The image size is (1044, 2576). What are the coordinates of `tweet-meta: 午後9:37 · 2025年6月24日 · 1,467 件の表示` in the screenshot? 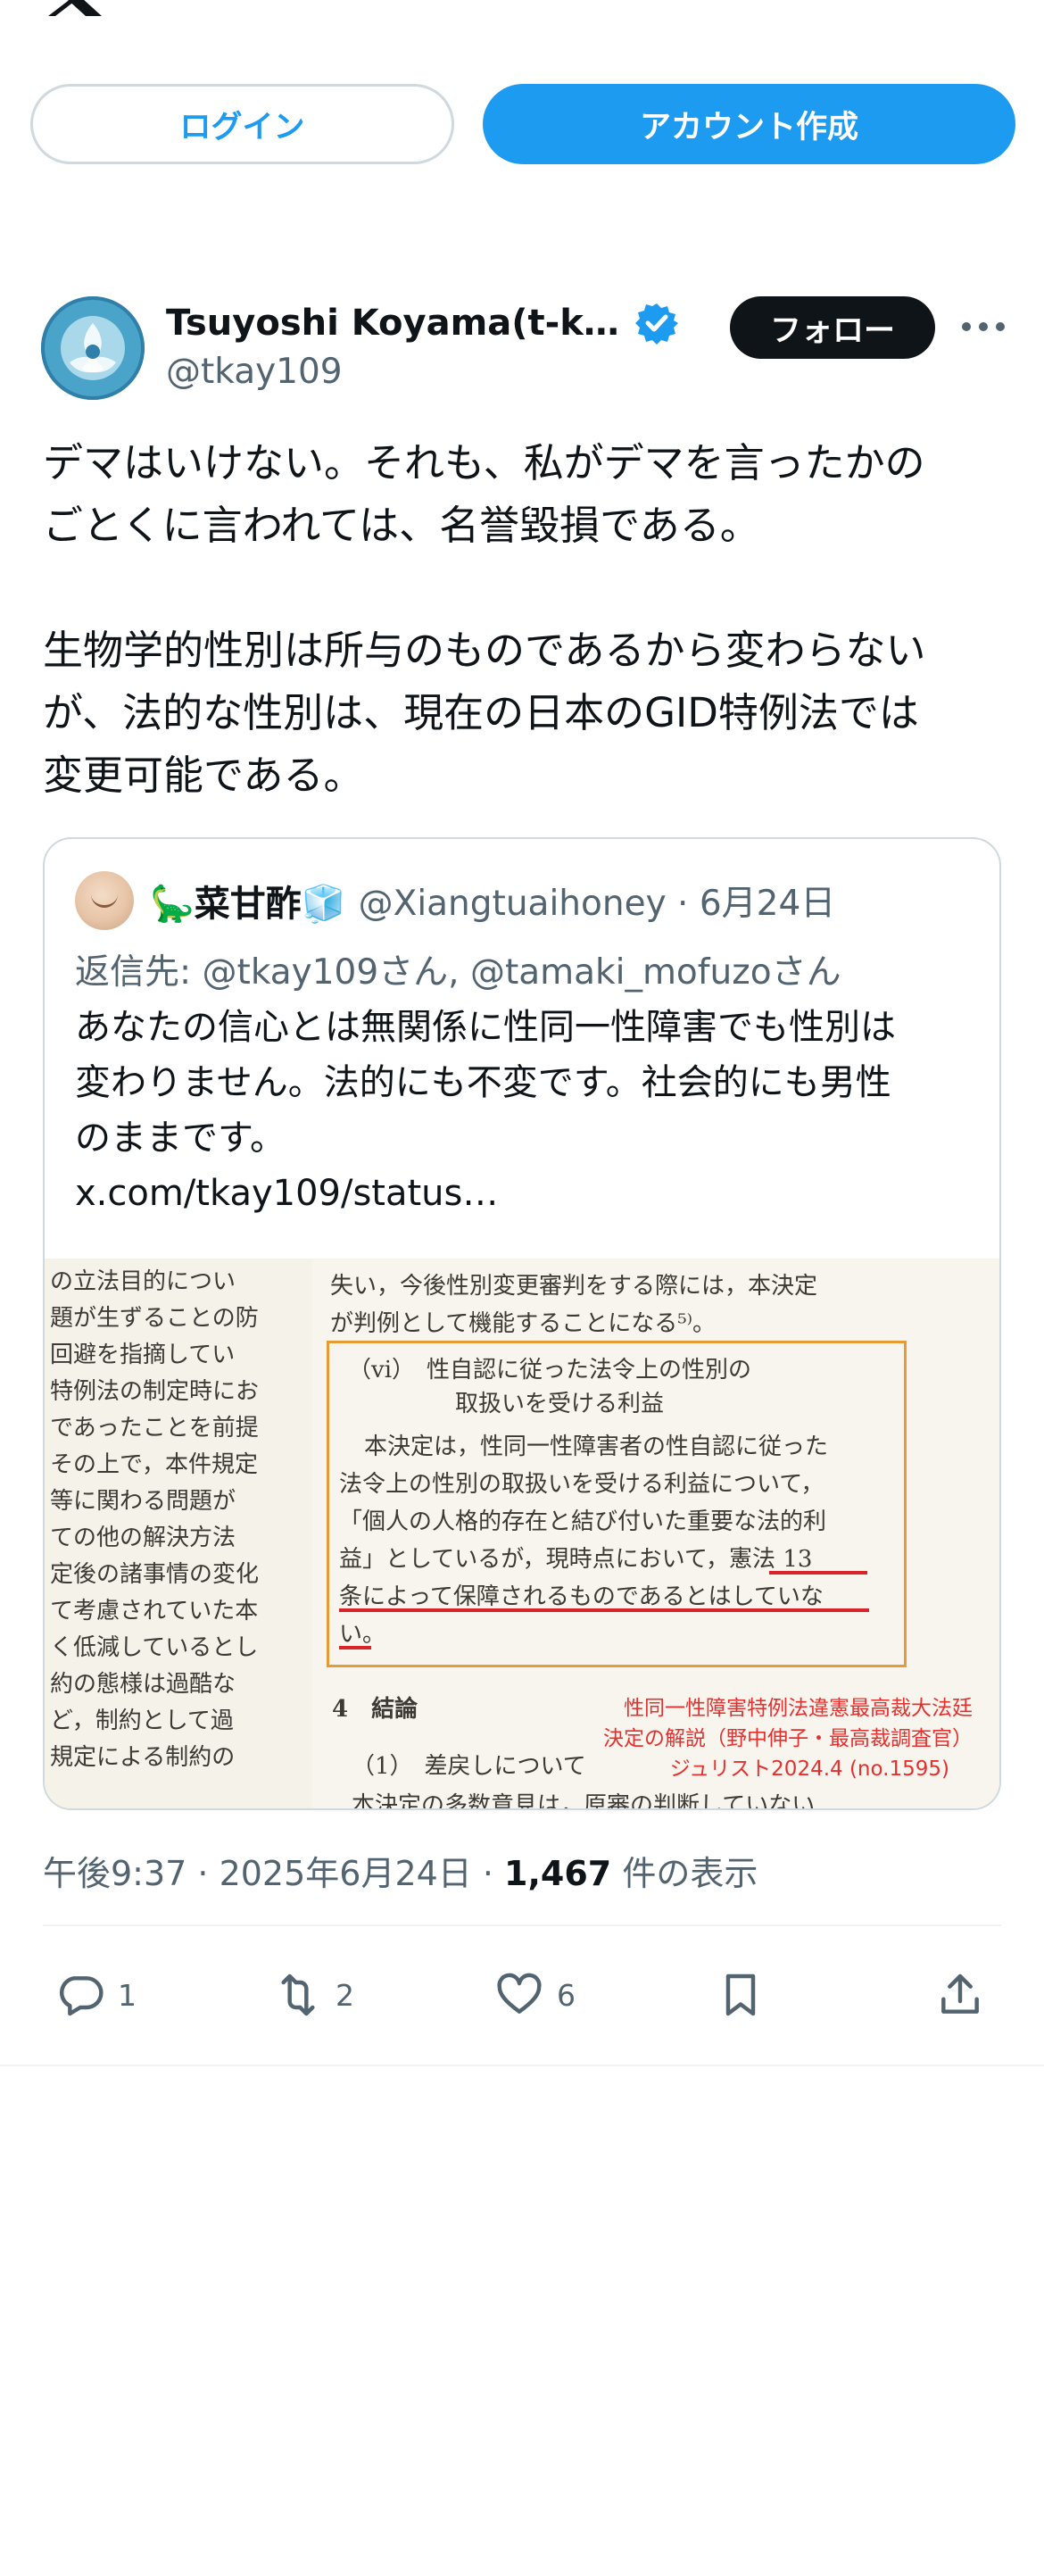 It's located at (400, 1871).